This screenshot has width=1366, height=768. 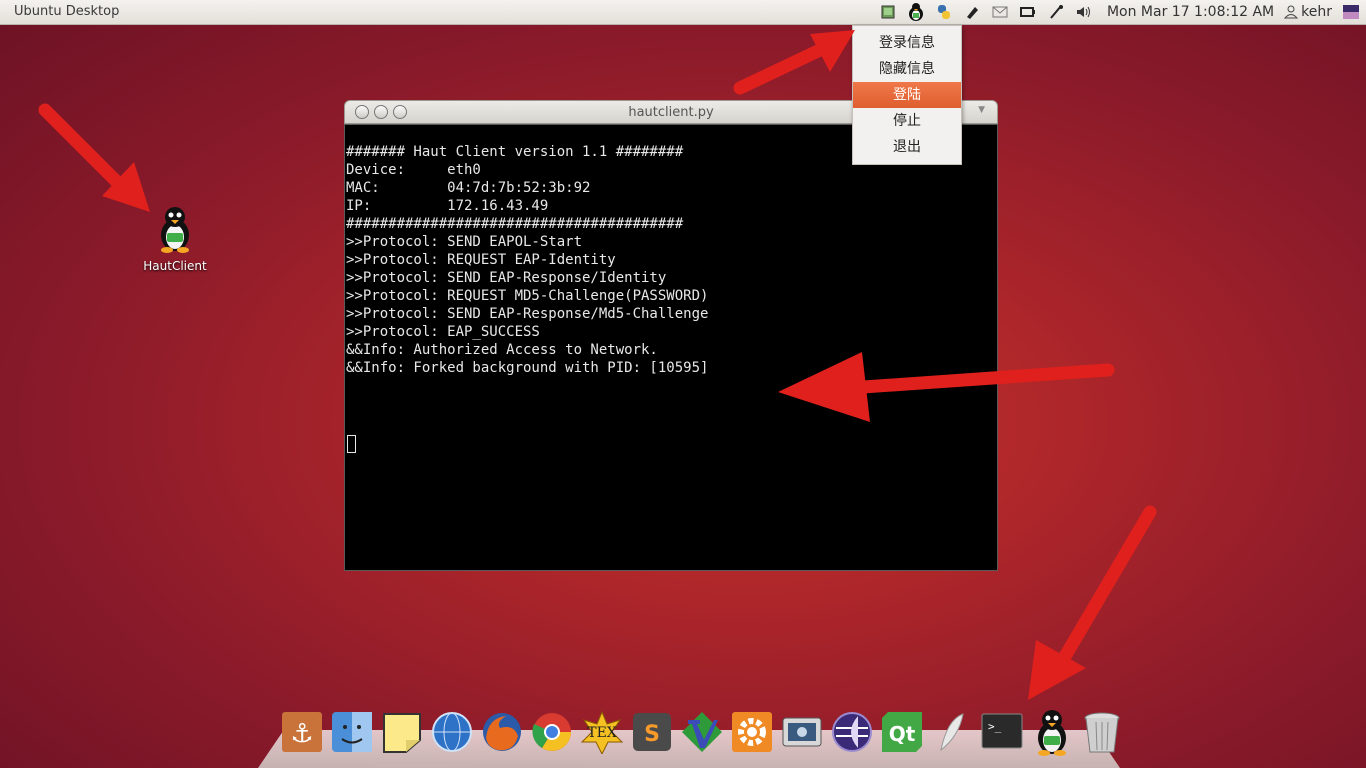 What do you see at coordinates (481, 260) in the screenshot?
I see `terminal-line: >>Protocol: REQUEST EAP-Identity` at bounding box center [481, 260].